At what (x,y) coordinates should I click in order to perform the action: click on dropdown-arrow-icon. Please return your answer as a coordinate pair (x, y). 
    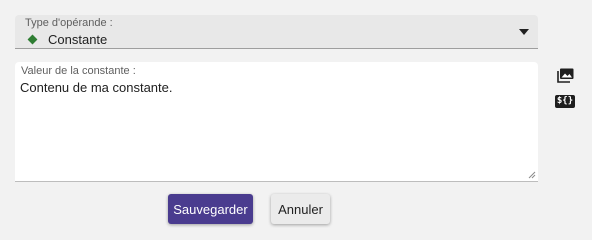
    Looking at the image, I should click on (524, 32).